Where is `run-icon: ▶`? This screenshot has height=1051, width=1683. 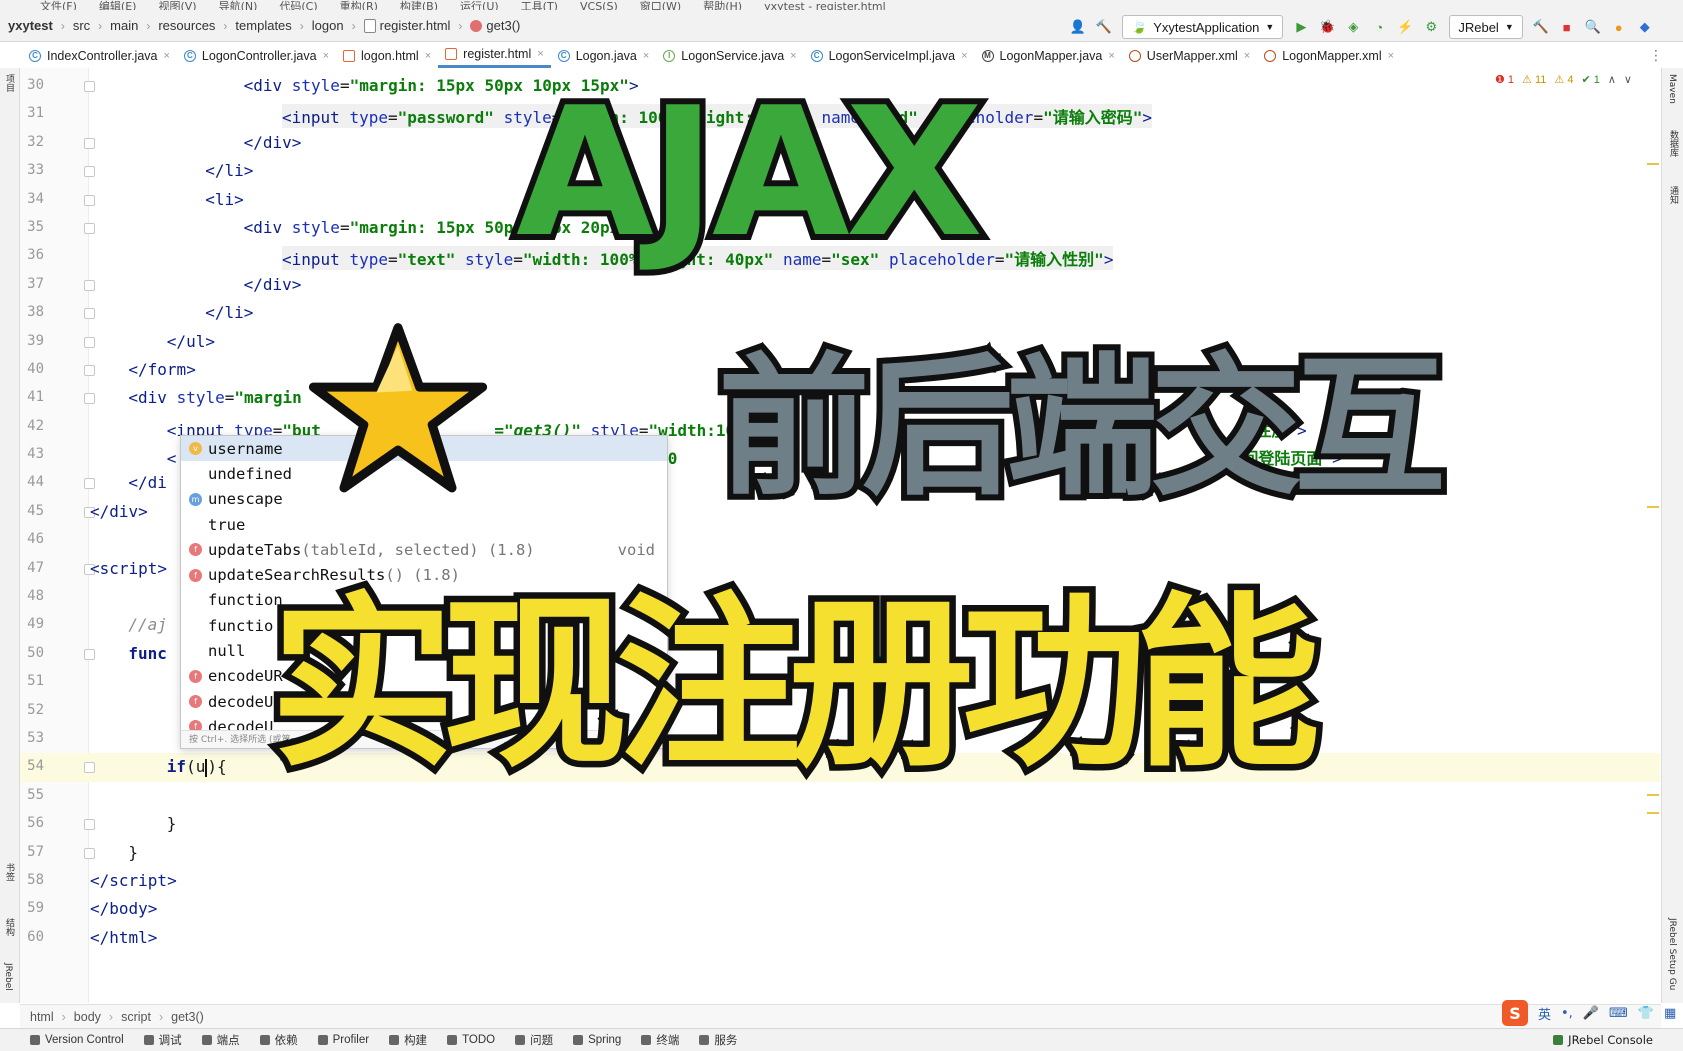 run-icon: ▶ is located at coordinates (1301, 27).